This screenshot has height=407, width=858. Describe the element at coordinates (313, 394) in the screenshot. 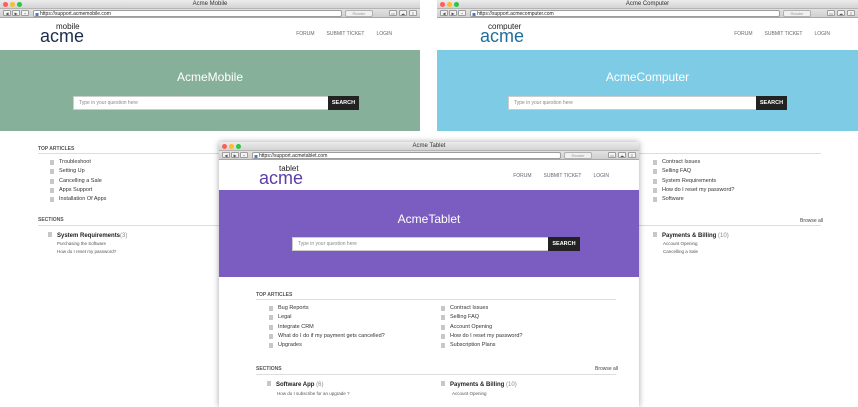

I see `list-item: How do I subscribe for an upgrade ?` at that location.